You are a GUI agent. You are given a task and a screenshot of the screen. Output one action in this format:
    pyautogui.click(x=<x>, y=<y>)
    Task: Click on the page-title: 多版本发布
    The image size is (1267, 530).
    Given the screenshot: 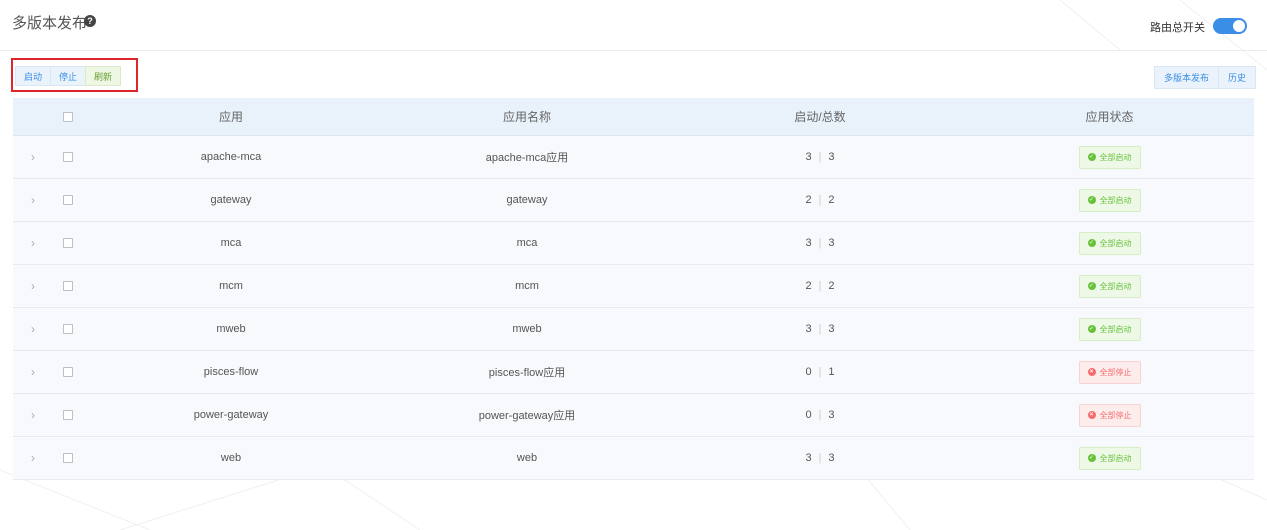 What is the action you would take?
    pyautogui.click(x=50, y=23)
    